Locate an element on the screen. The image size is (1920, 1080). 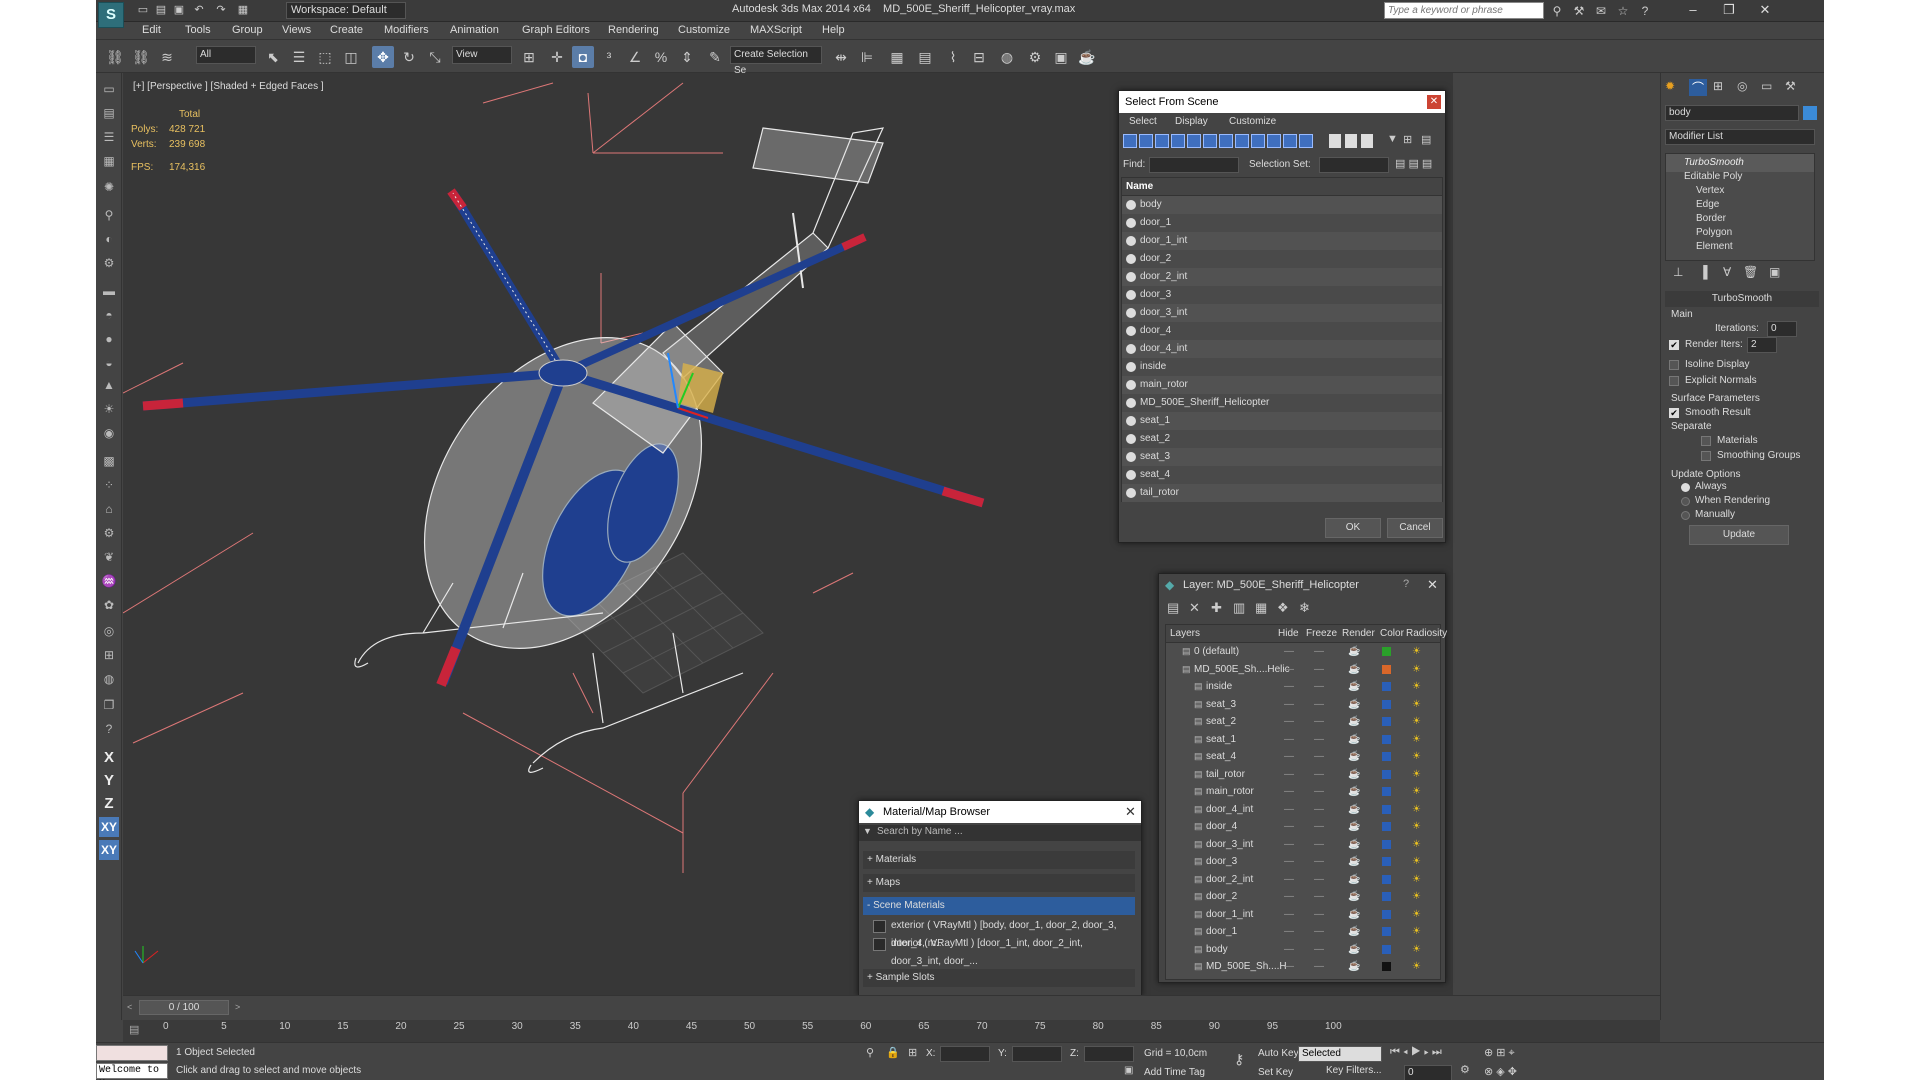
scene-object-row: seat_2 is located at coordinates (1282, 439).